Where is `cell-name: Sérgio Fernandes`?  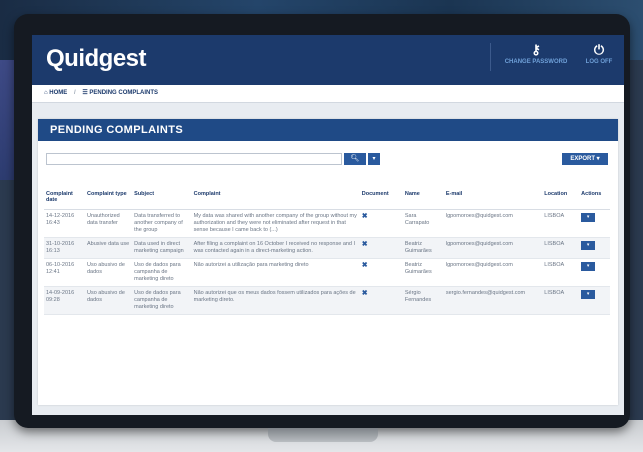
cell-name: Sérgio Fernandes is located at coordinates (423, 300).